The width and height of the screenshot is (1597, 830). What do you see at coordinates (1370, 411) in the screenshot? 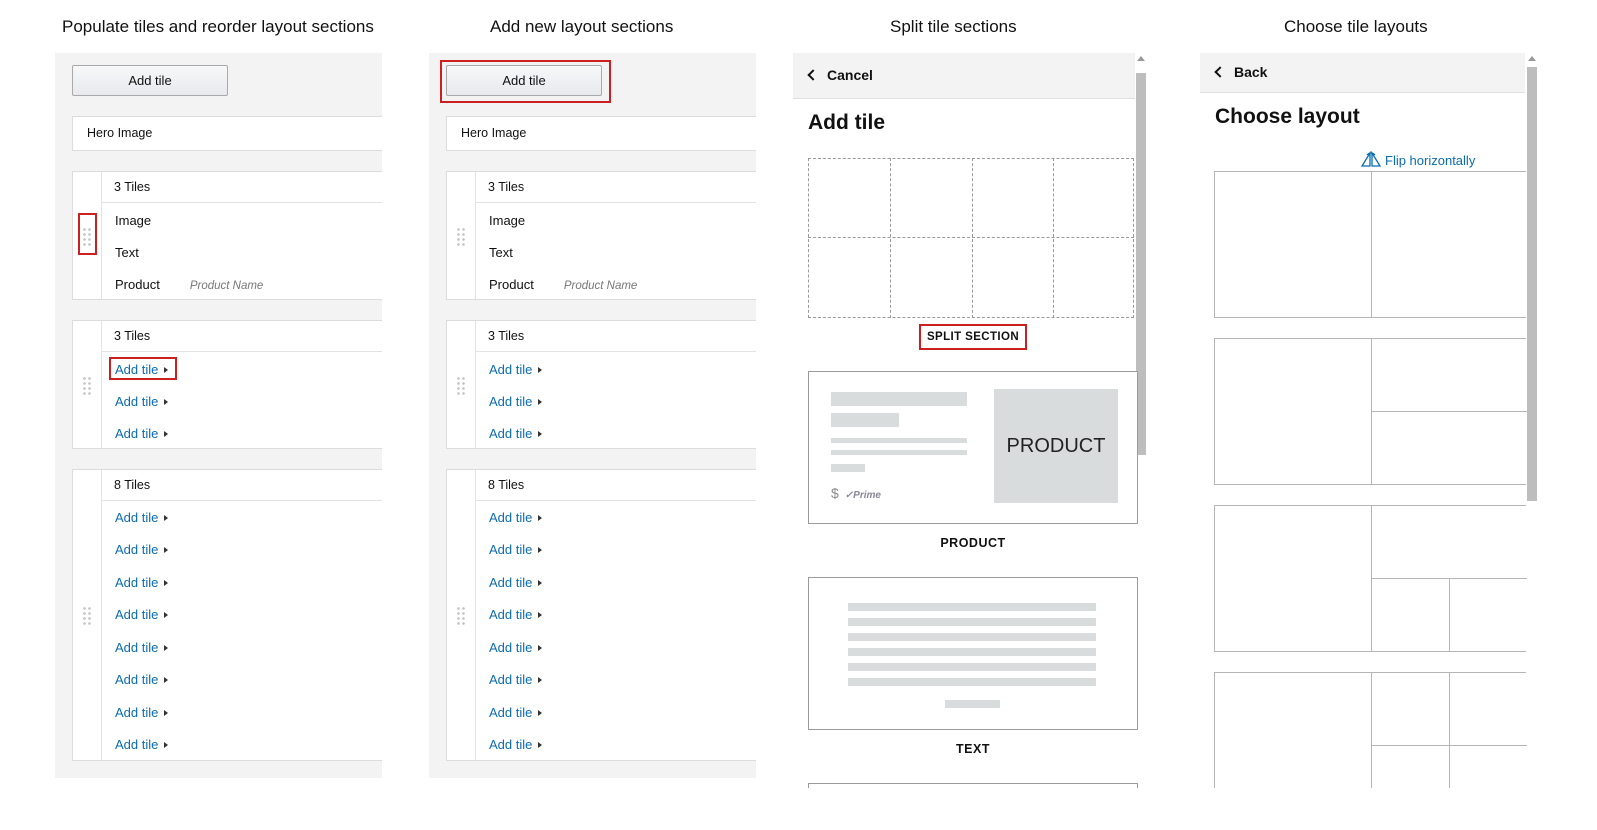
I see `layout-option-one-plus-two` at bounding box center [1370, 411].